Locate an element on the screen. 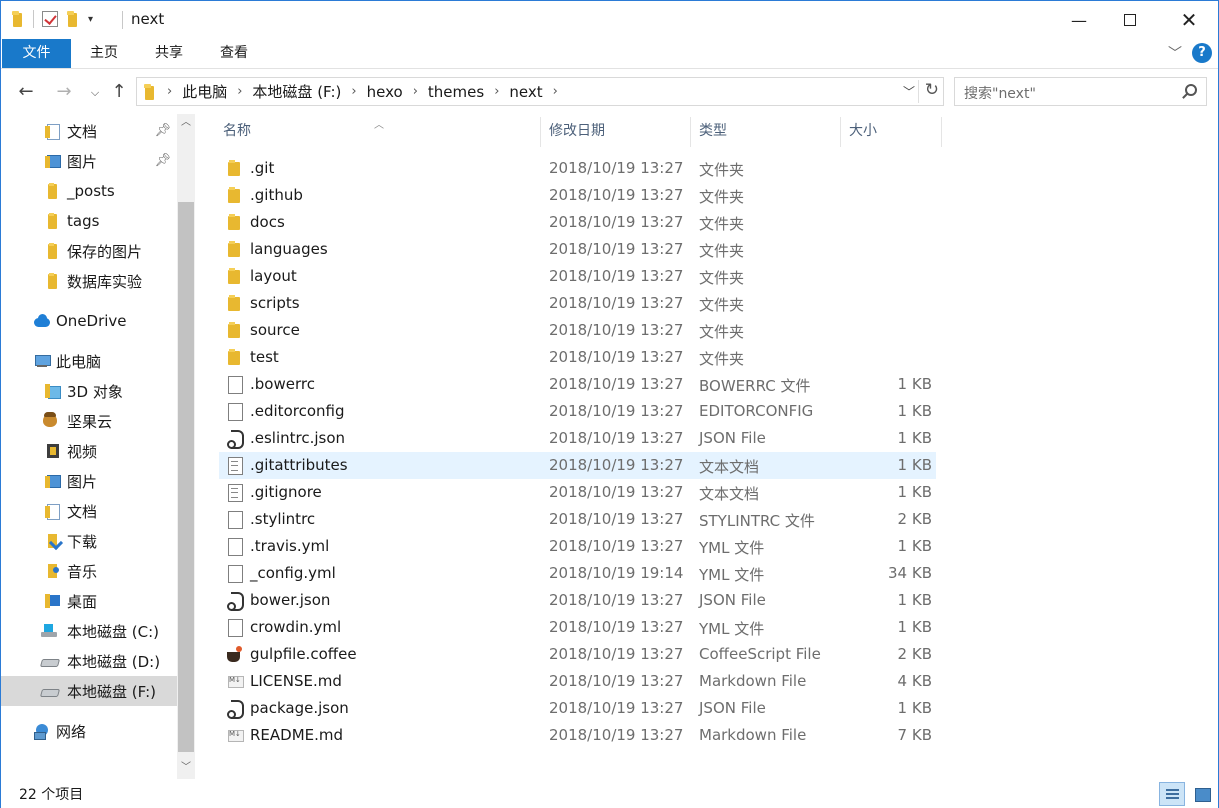 Image resolution: width=1219 pixels, height=808 pixels. nav-item-tags: tags is located at coordinates (89, 221).